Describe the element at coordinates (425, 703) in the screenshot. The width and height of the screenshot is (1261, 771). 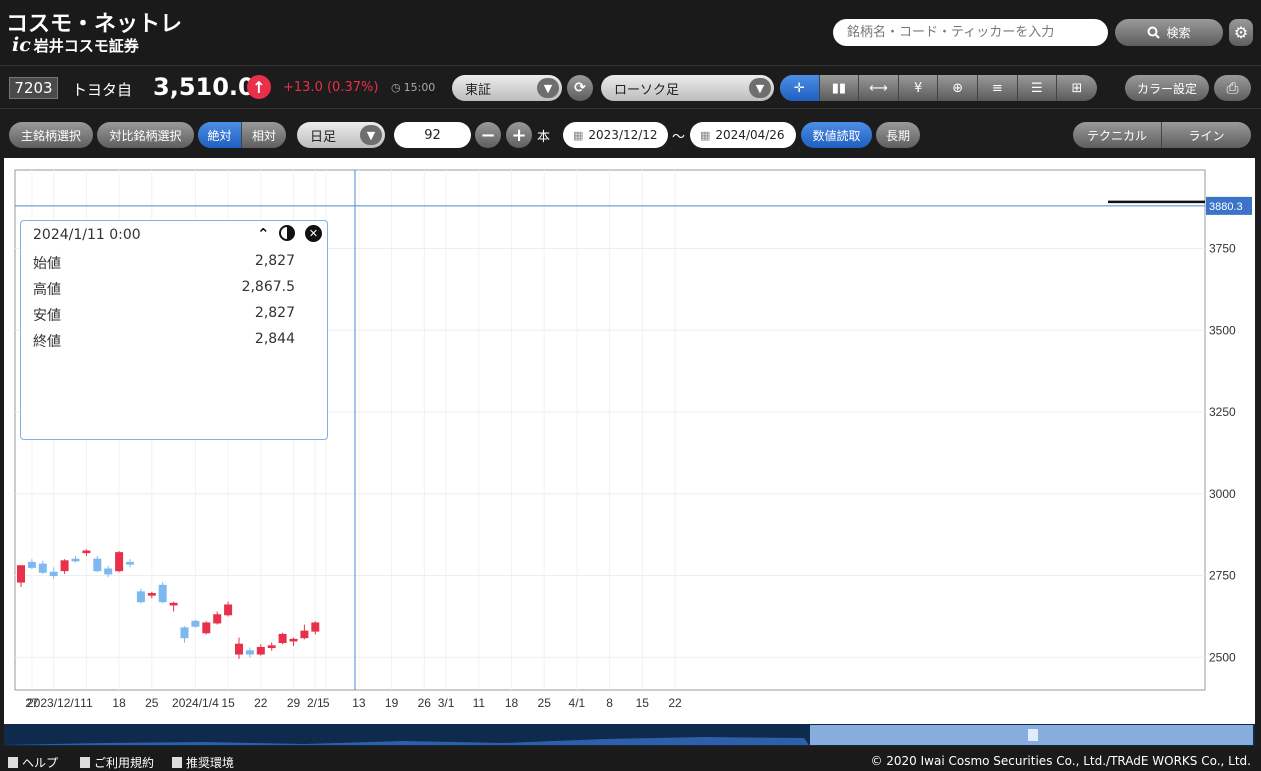
I see `x-tick-label: 26` at that location.